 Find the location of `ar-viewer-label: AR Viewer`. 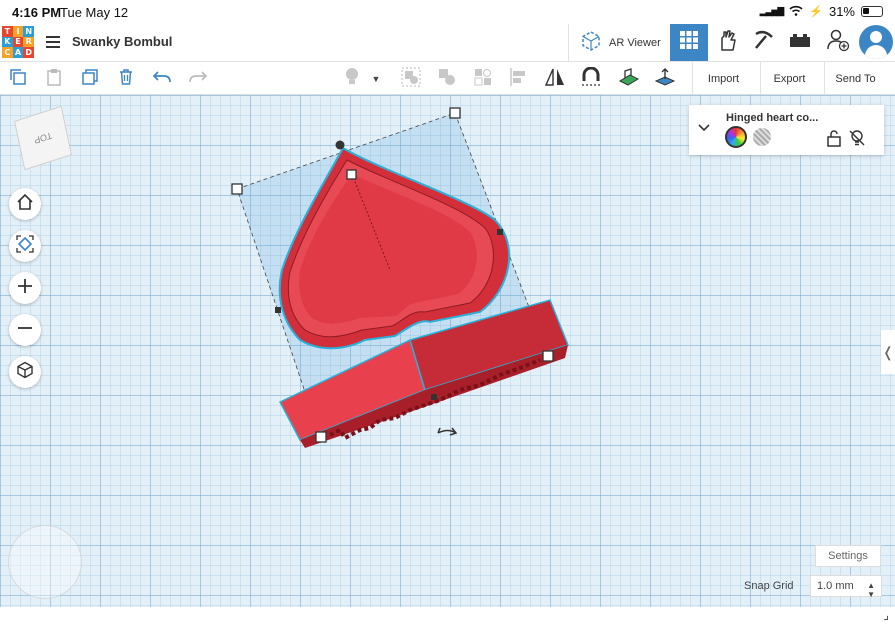

ar-viewer-label: AR Viewer is located at coordinates (635, 42).